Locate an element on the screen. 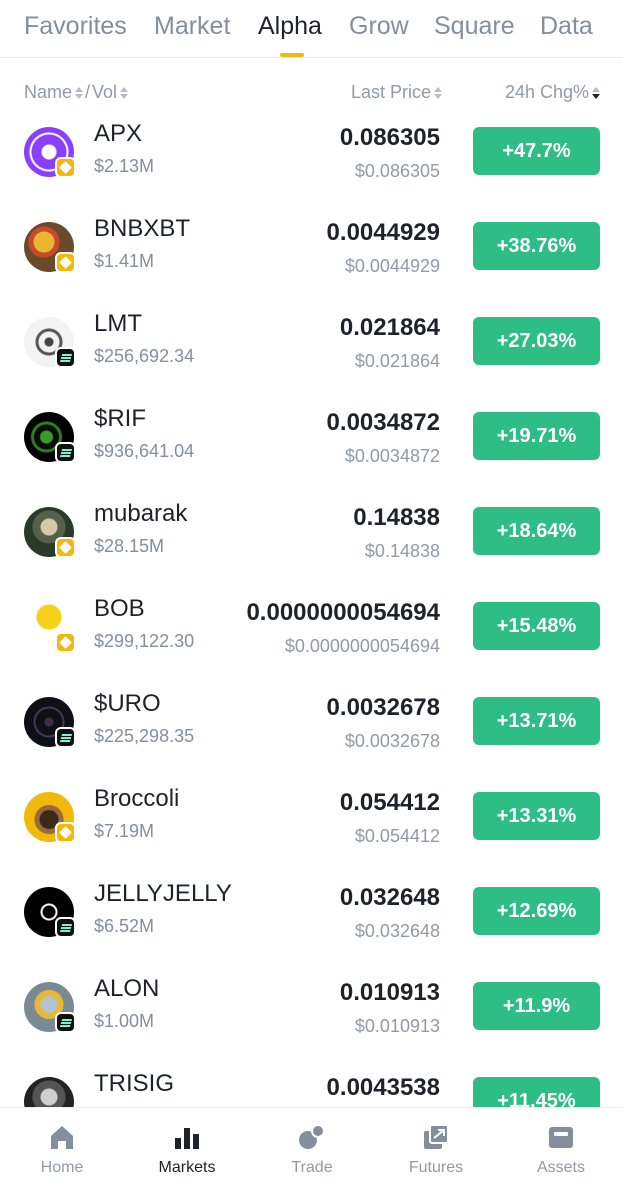 This screenshot has height=1200, width=623. bottom-nav: Home Markets Trade Futures Assets is located at coordinates (311, 1153).